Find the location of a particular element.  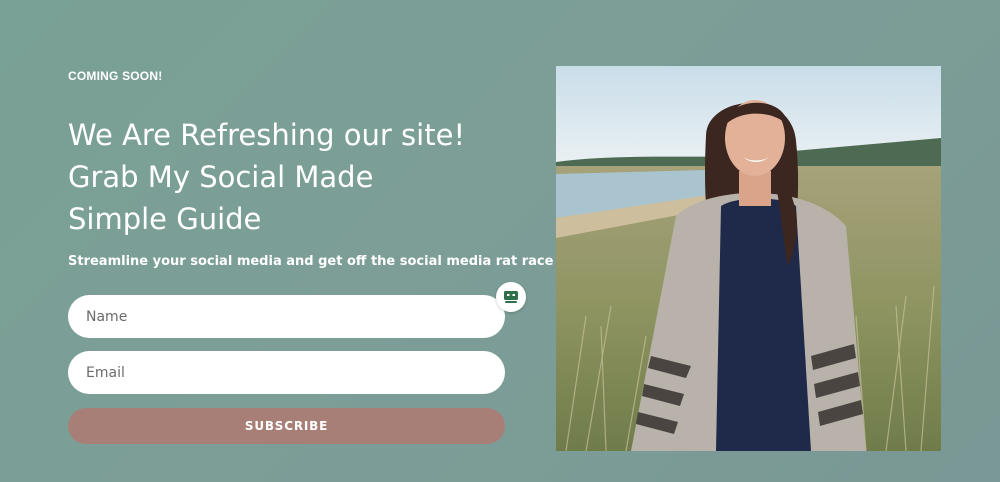

headline-line-1: We Are Refreshing our site! is located at coordinates (267, 135).